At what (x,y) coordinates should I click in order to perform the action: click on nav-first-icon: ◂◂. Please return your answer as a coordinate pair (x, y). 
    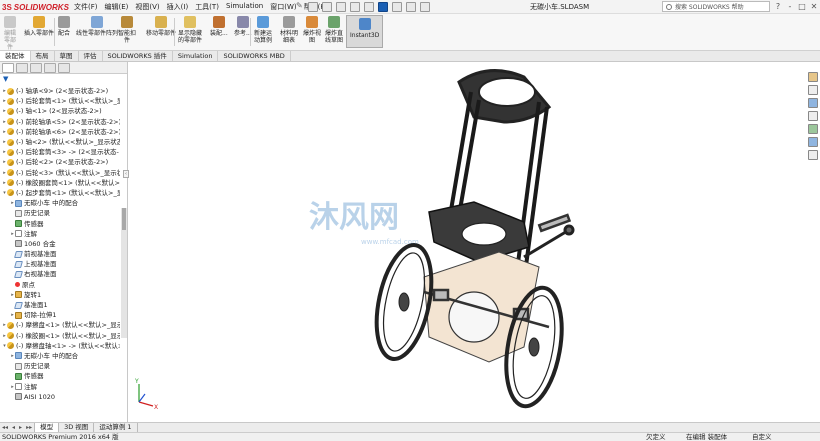
    Looking at the image, I should click on (5, 427).